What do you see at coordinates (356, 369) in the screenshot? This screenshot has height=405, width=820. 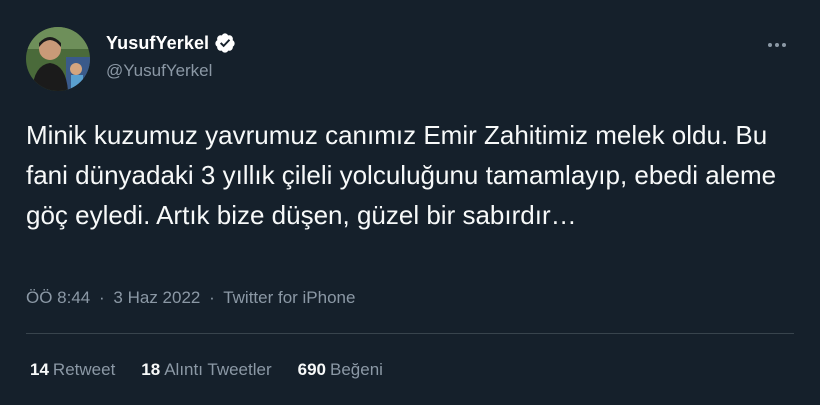 I see `likes-label: Beğeni` at bounding box center [356, 369].